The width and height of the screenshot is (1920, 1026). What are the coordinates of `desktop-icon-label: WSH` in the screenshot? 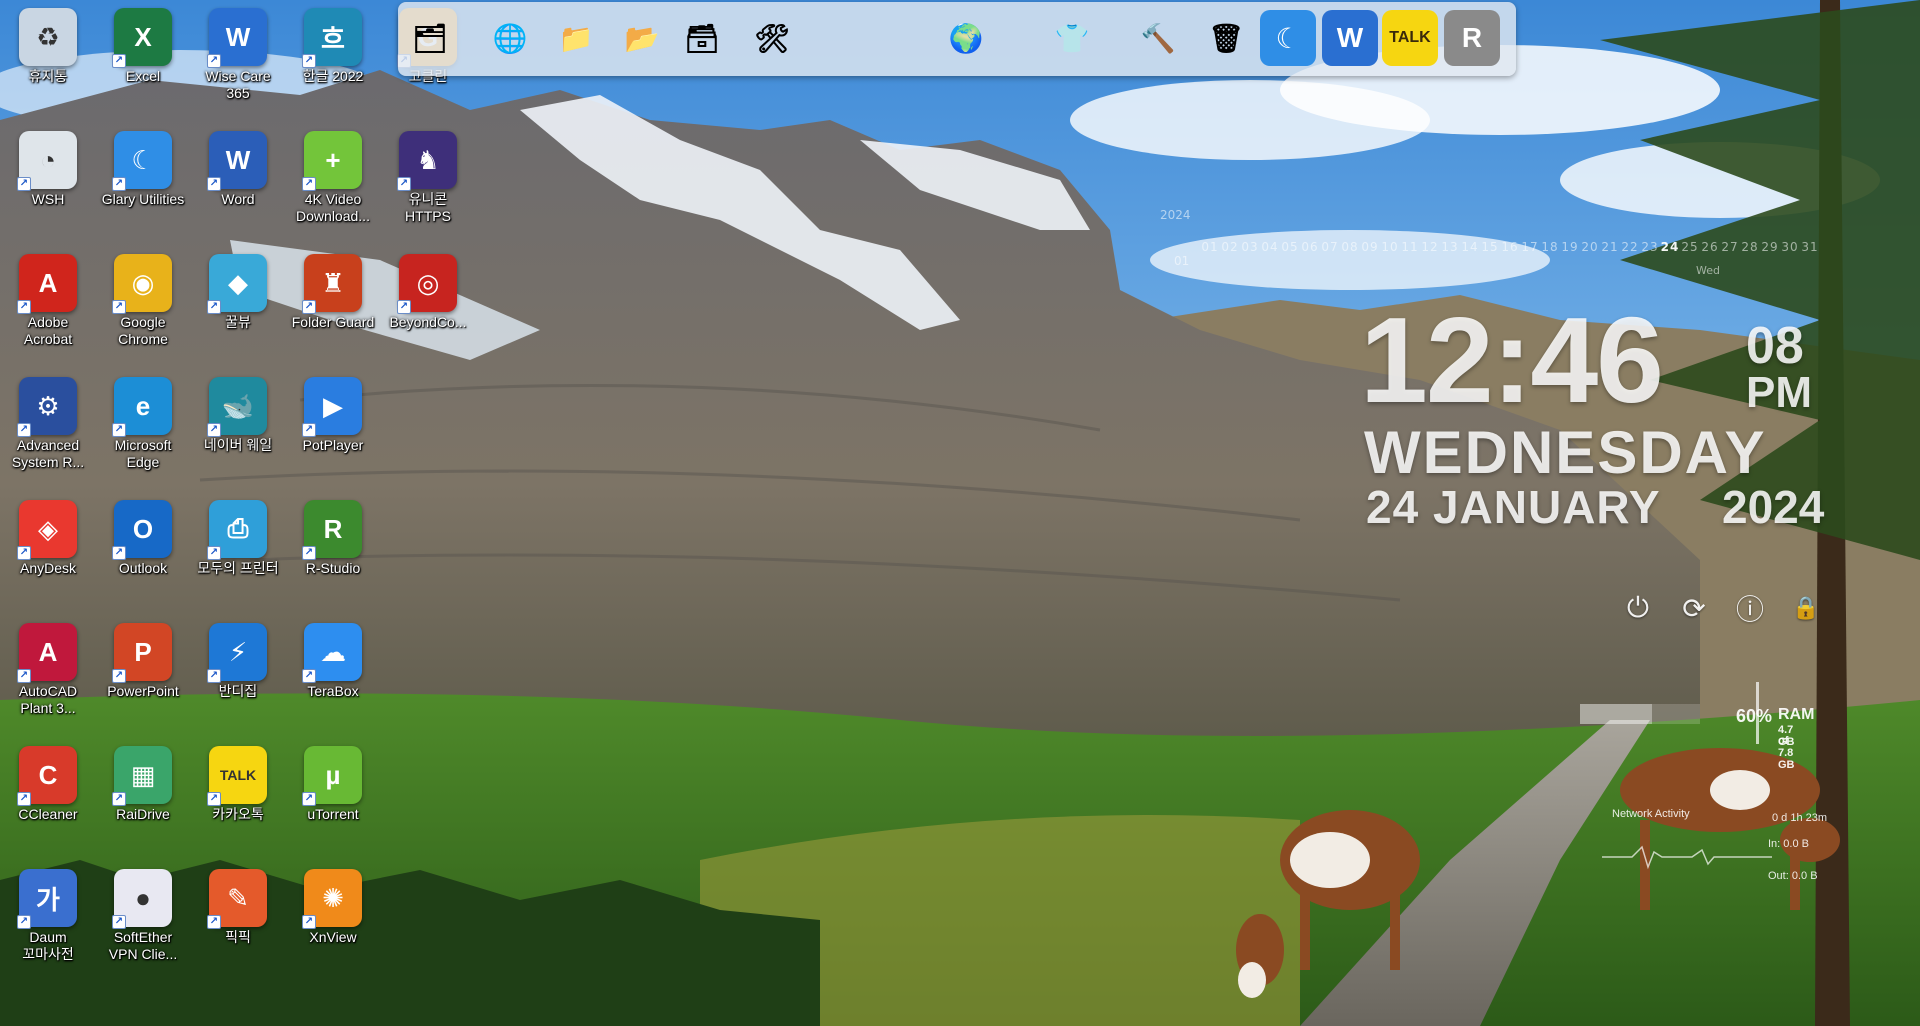 It's located at (48, 199).